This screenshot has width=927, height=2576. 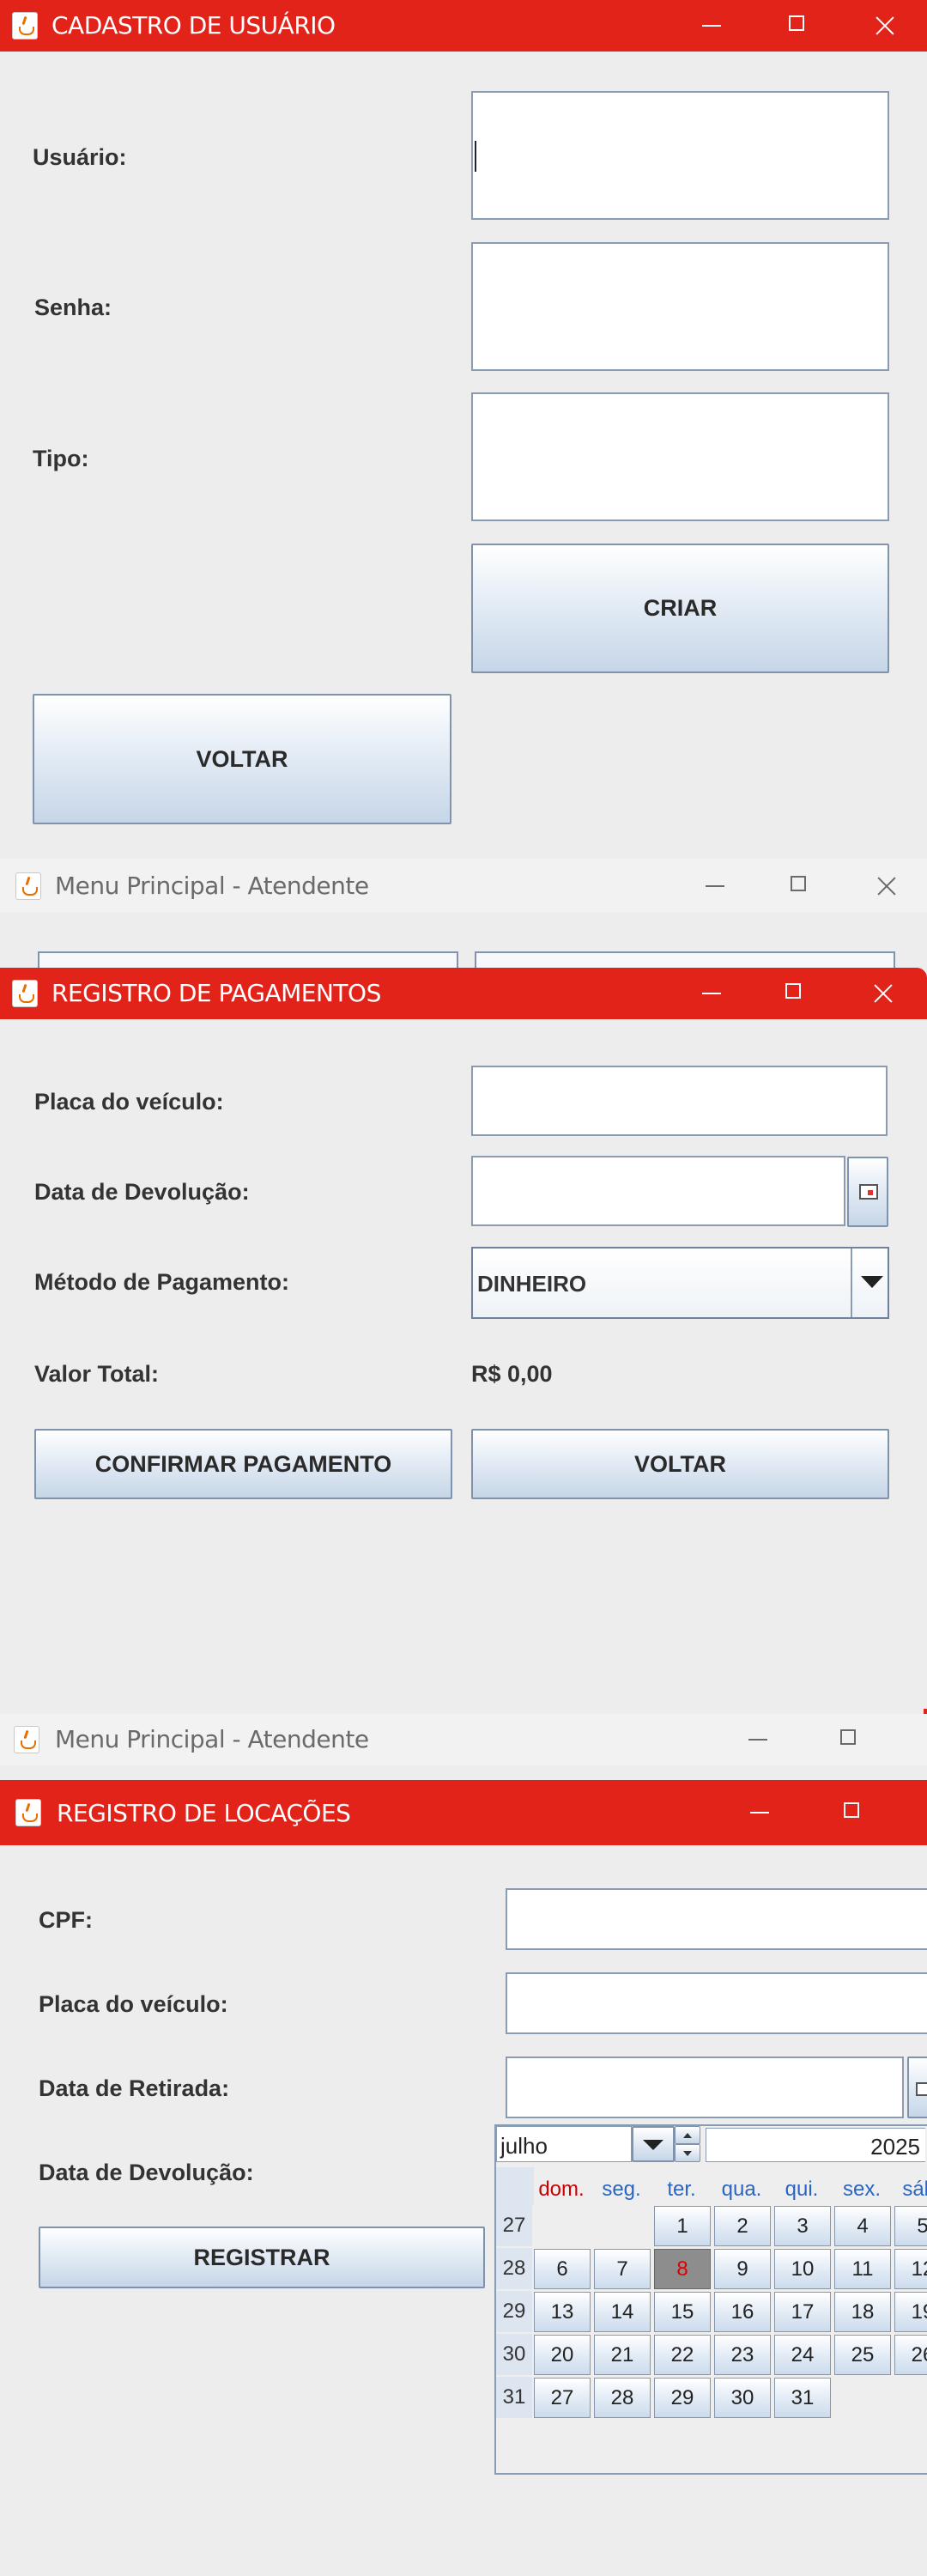 What do you see at coordinates (142, 1192) in the screenshot?
I see `return-date-label: Data de Devolução:` at bounding box center [142, 1192].